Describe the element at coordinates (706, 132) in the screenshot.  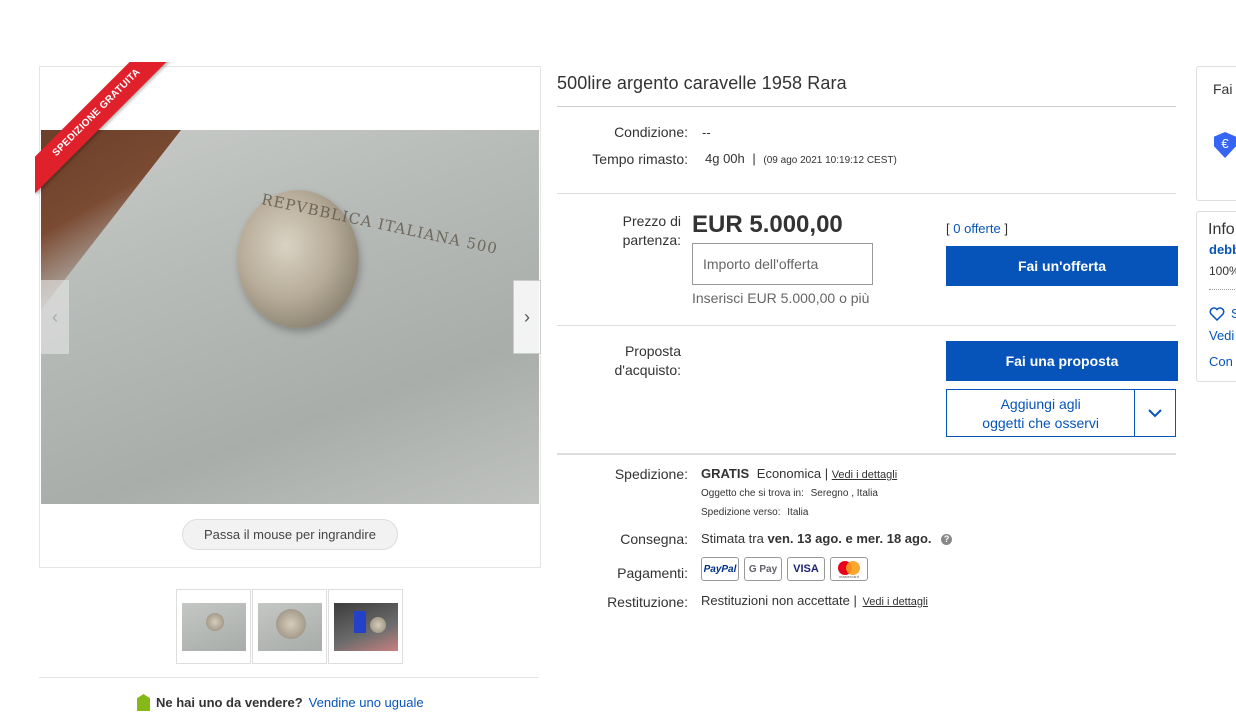
I see `condition-value: --` at that location.